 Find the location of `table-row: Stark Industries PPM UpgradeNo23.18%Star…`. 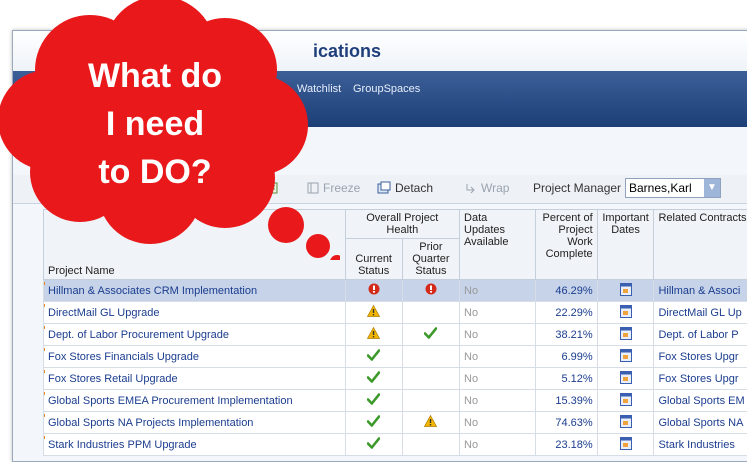

table-row: Stark Industries PPM UpgradeNo23.18%Star… is located at coordinates (395, 445).